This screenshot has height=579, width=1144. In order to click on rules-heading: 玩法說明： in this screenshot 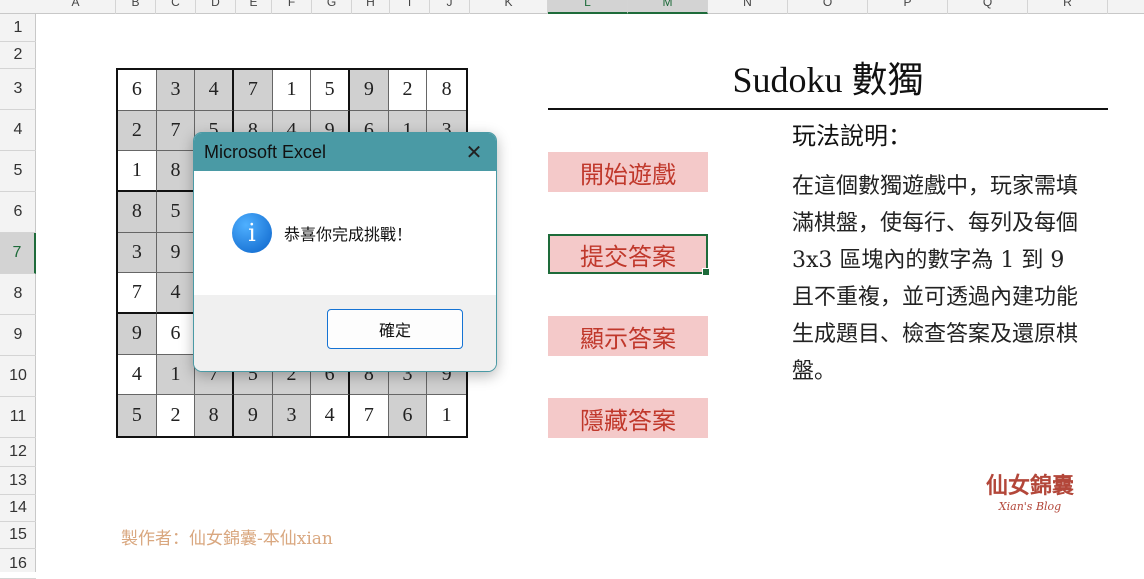, I will do `click(852, 136)`.